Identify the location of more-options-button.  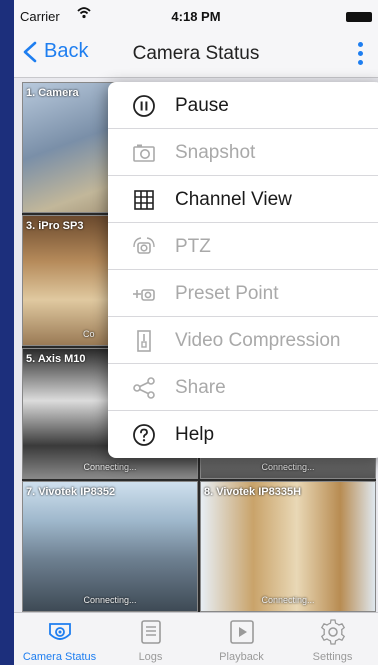
(361, 54).